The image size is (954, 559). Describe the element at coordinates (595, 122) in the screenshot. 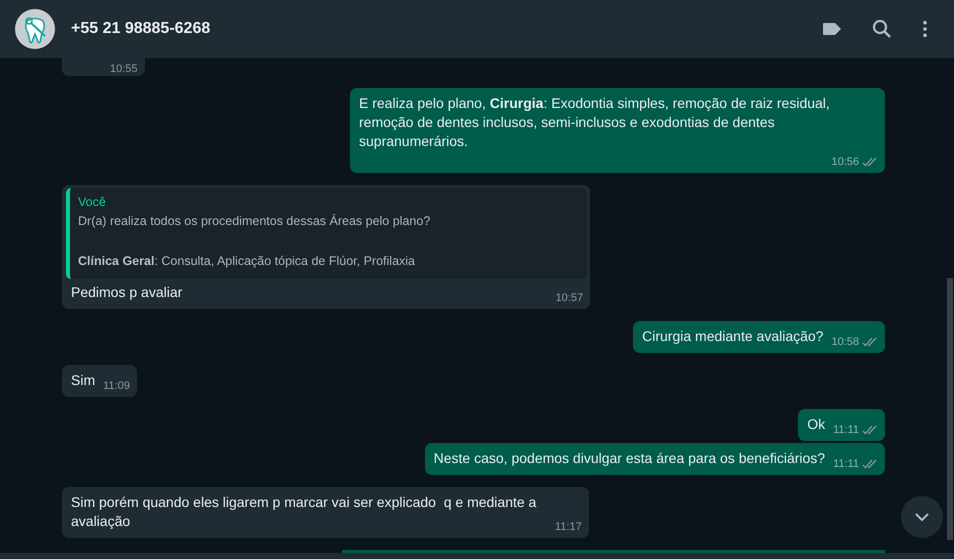

I see `message-text: E realiza pelo plano, Cirurgia: Exodontia simples, remoção de raiz residual, remoção de dentes inclusos, semi-inclusos e exodontias de dentes supranumerários.` at that location.